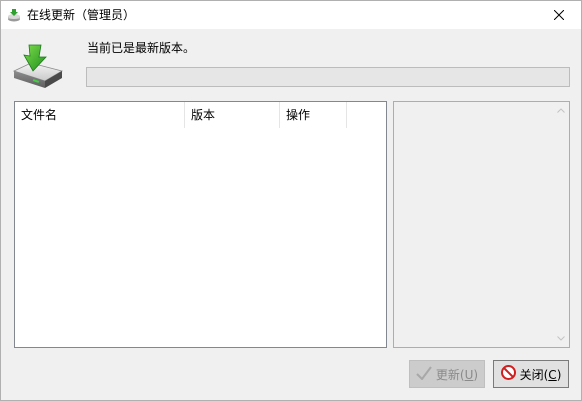 This screenshot has width=582, height=401. I want to click on title-bar: 在线更新（管理员）, so click(291, 15).